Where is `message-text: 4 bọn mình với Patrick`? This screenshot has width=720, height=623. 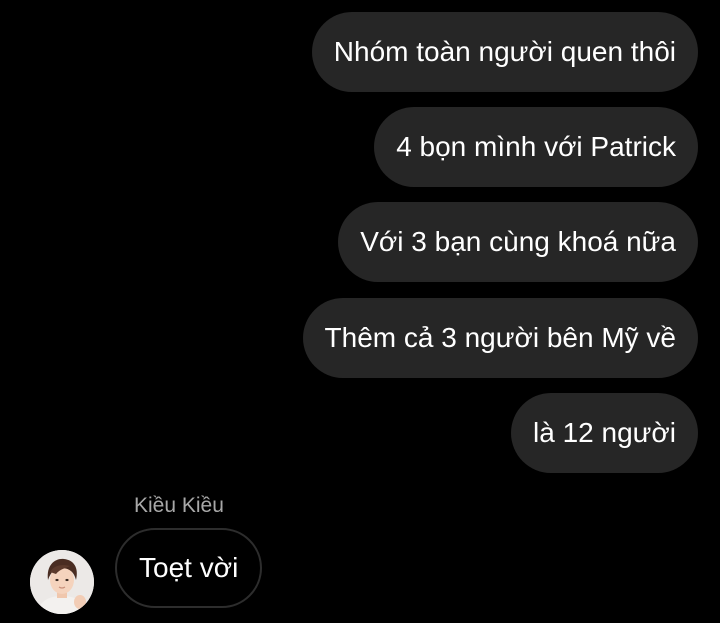
message-text: 4 bọn mình với Patrick is located at coordinates (536, 146).